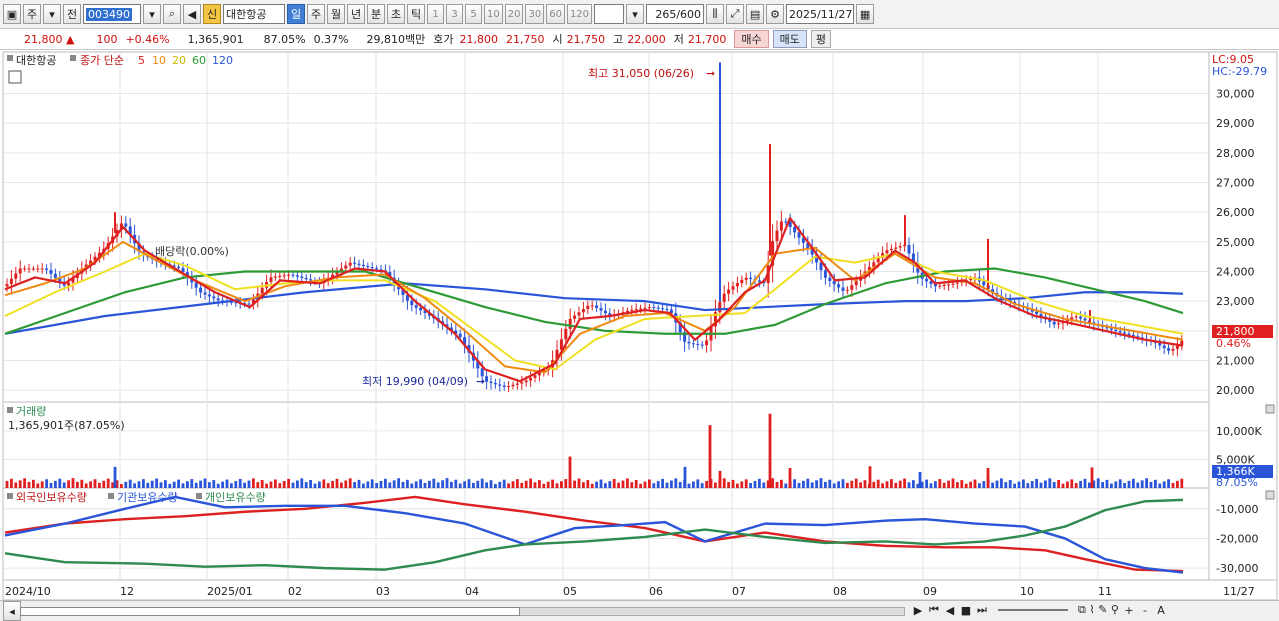 The height and width of the screenshot is (621, 1279). I want to click on interval-input, so click(609, 14).